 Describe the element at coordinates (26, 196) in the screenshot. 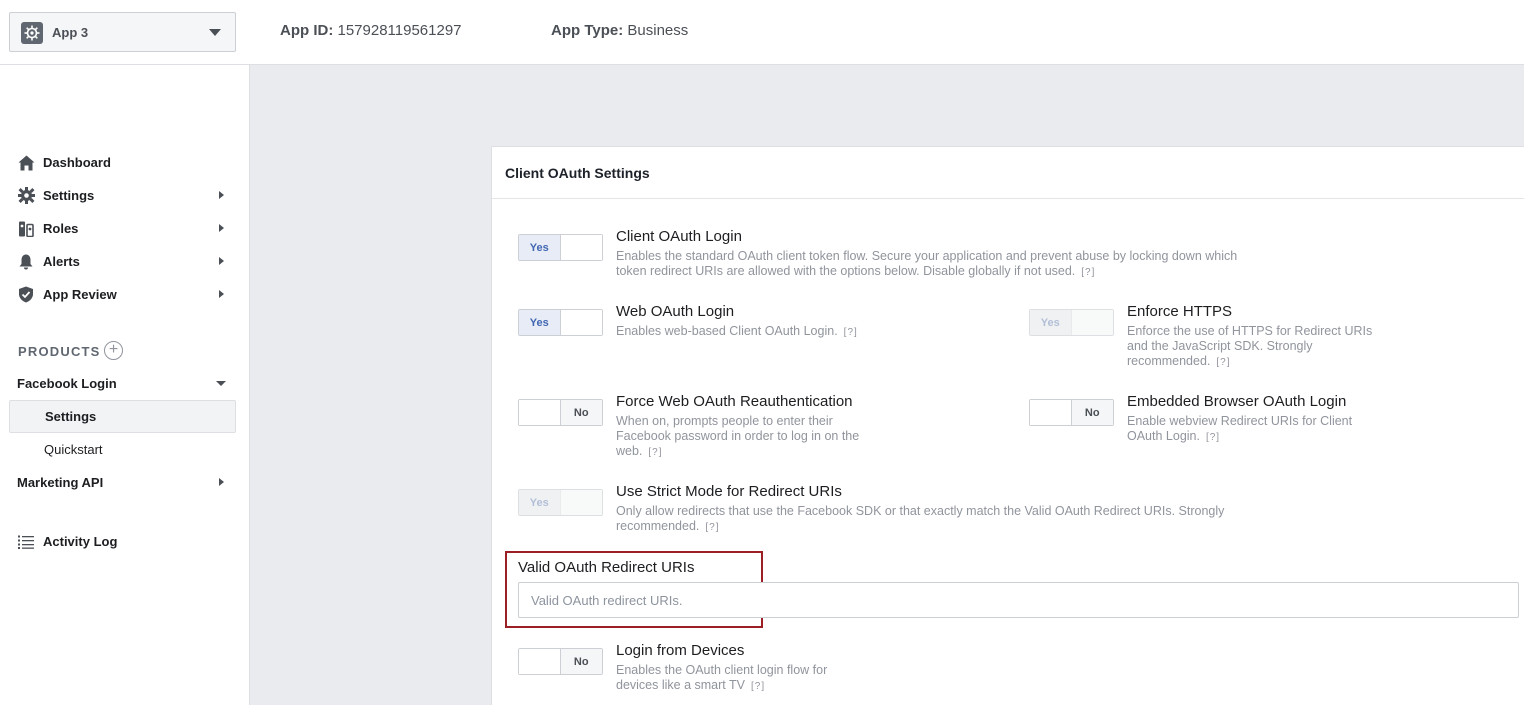

I see `gear-icon` at that location.